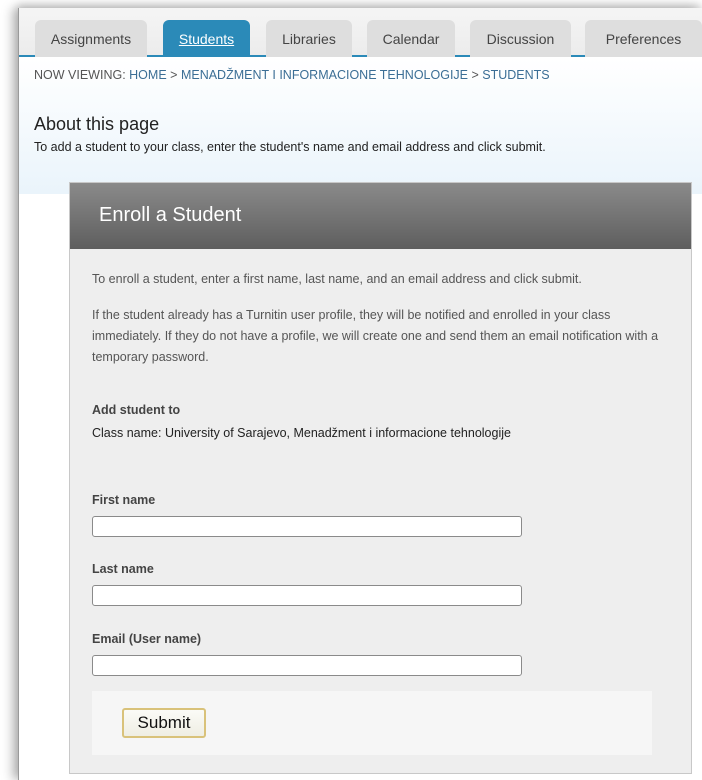 This screenshot has width=702, height=780. Describe the element at coordinates (91, 38) in the screenshot. I see `tab-assignments: Assignments` at that location.